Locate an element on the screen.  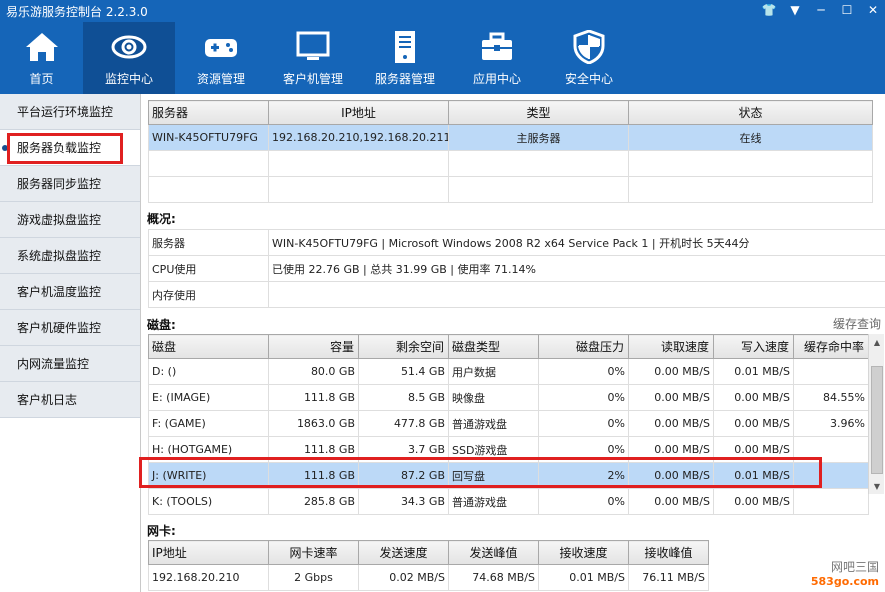
sidebar-item-label: 客户机温度监控 is located at coordinates (59, 292).